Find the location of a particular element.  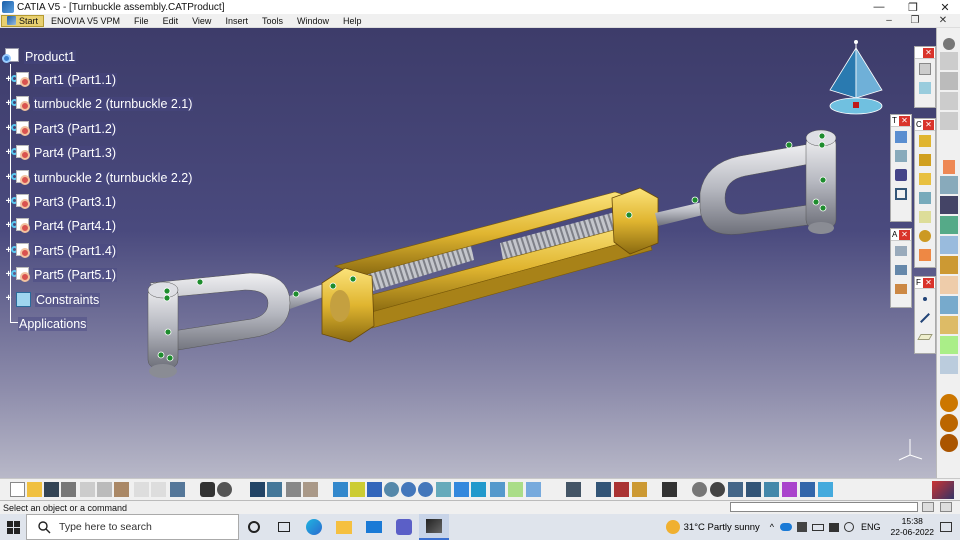

tree-node-constraints: + Constraints is located at coordinates (52, 299).